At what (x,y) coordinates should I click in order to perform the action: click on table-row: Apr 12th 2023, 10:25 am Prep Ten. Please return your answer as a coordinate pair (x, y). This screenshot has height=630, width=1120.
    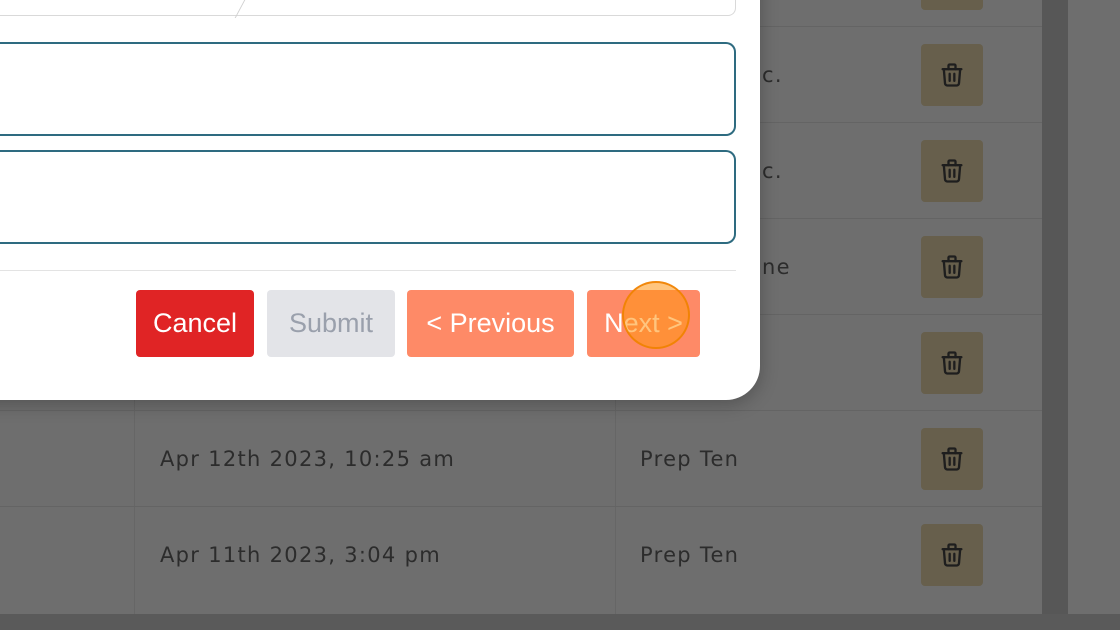
    Looking at the image, I should click on (521, 458).